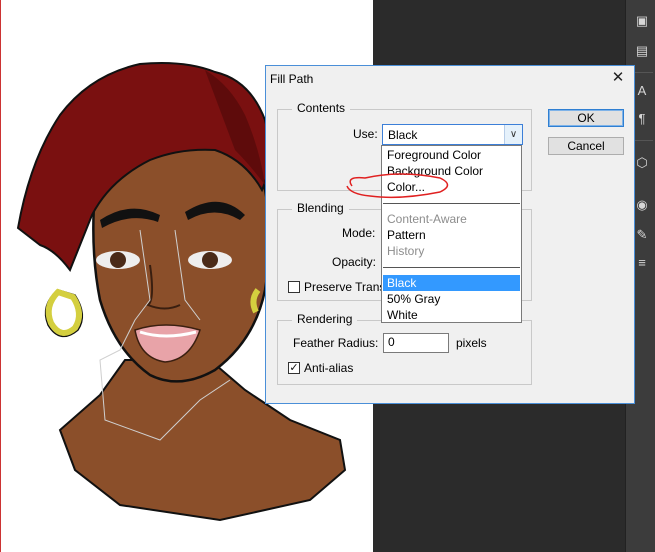 The width and height of the screenshot is (655, 552). Describe the element at coordinates (642, 51) in the screenshot. I see `layers-icon: ▤` at that location.